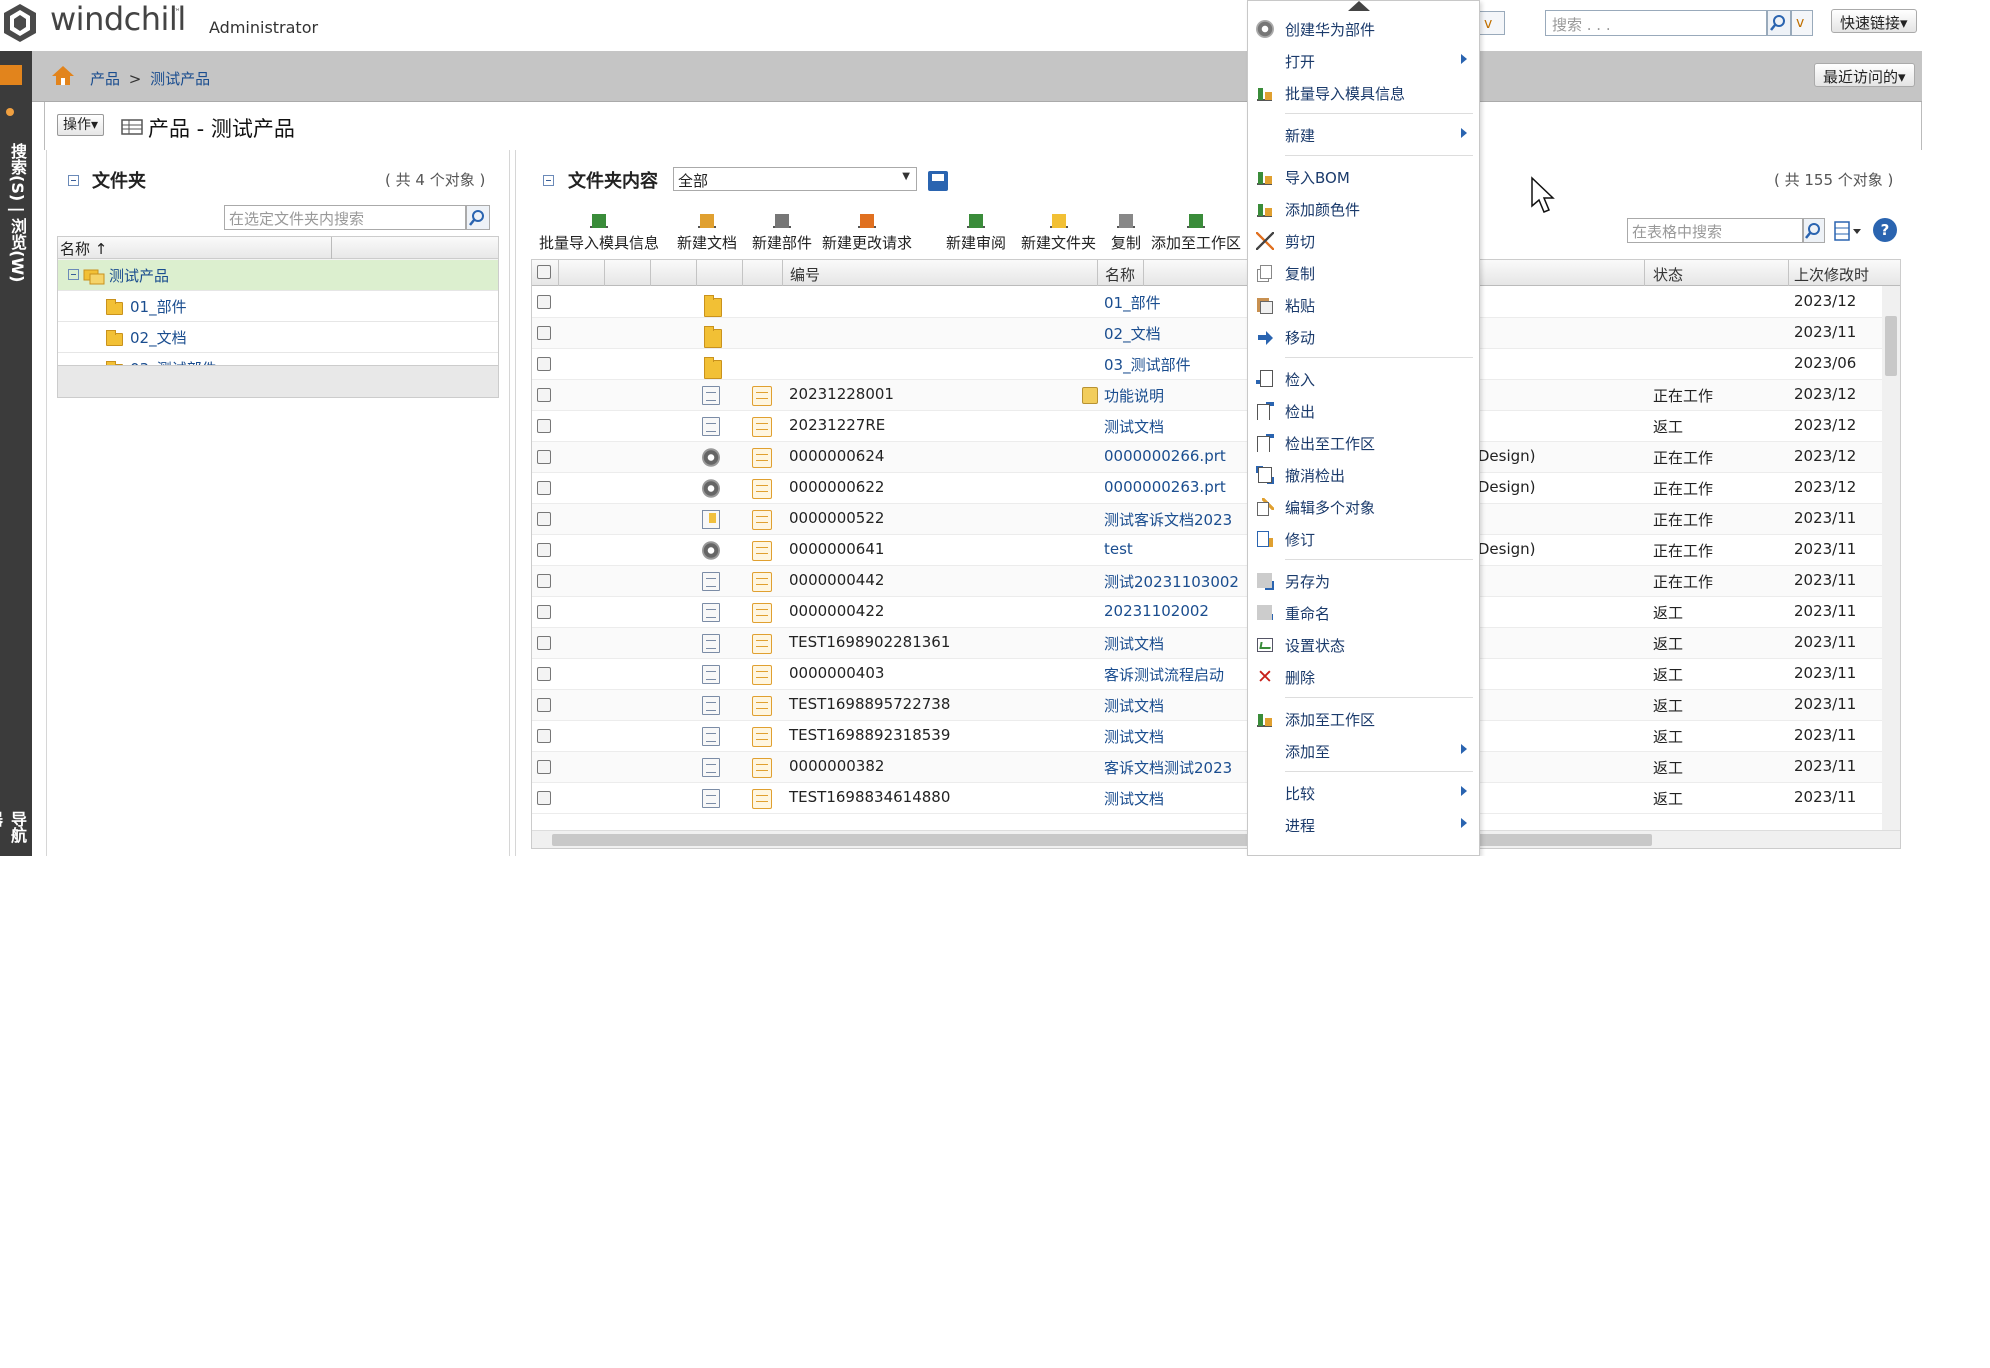 The height and width of the screenshot is (1368, 1990). What do you see at coordinates (14, 833) in the screenshot?
I see `navigator-tab: 导航器` at bounding box center [14, 833].